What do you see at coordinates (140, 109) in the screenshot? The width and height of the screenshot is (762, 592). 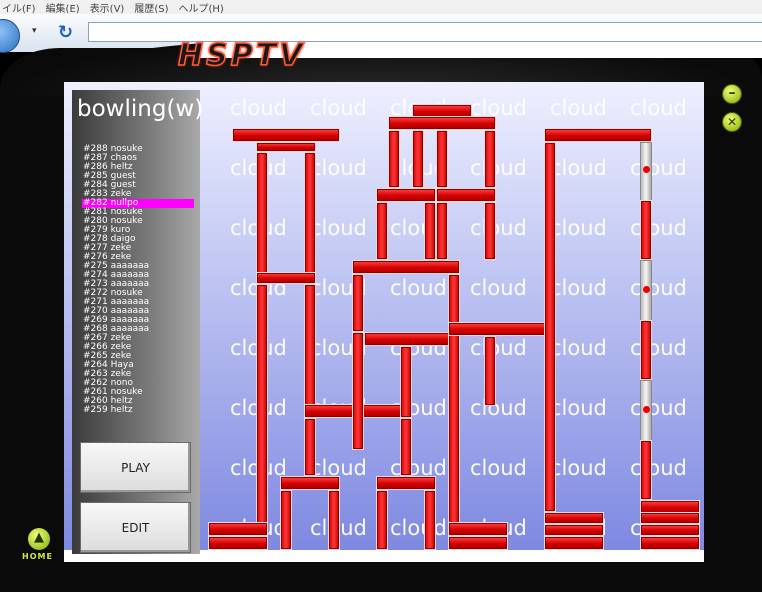 I see `level-title: bowling(w)` at bounding box center [140, 109].